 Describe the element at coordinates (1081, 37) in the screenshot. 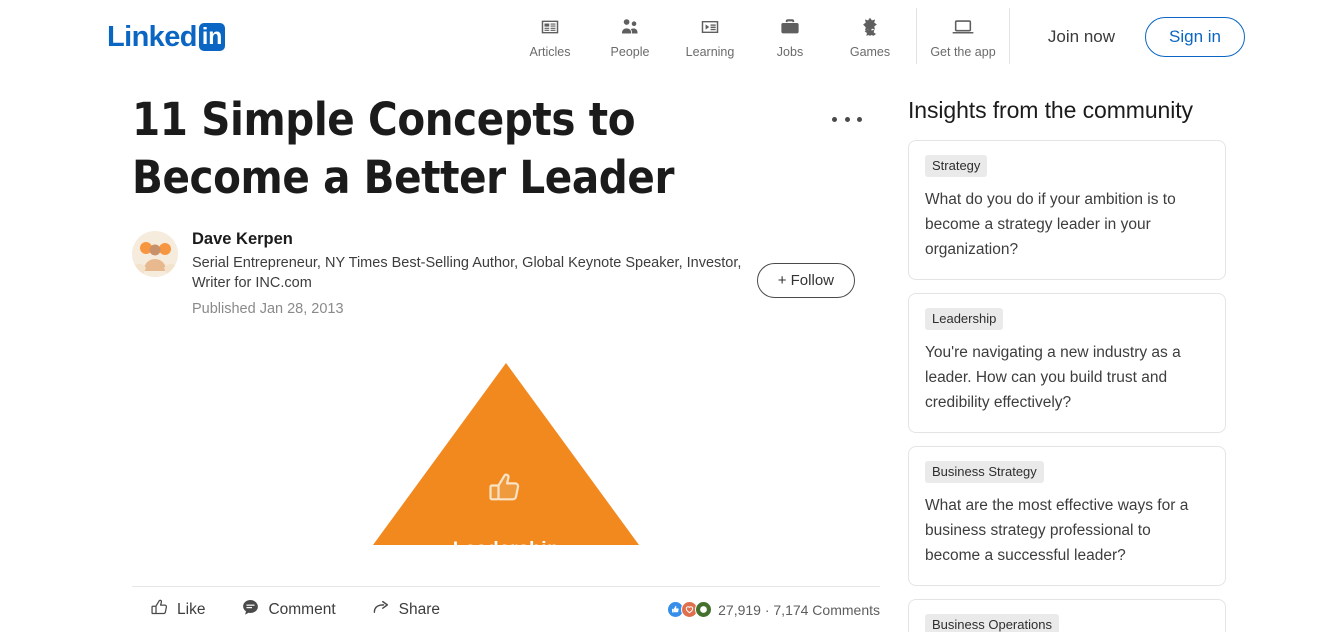

I see `join-now-button: Join now` at that location.